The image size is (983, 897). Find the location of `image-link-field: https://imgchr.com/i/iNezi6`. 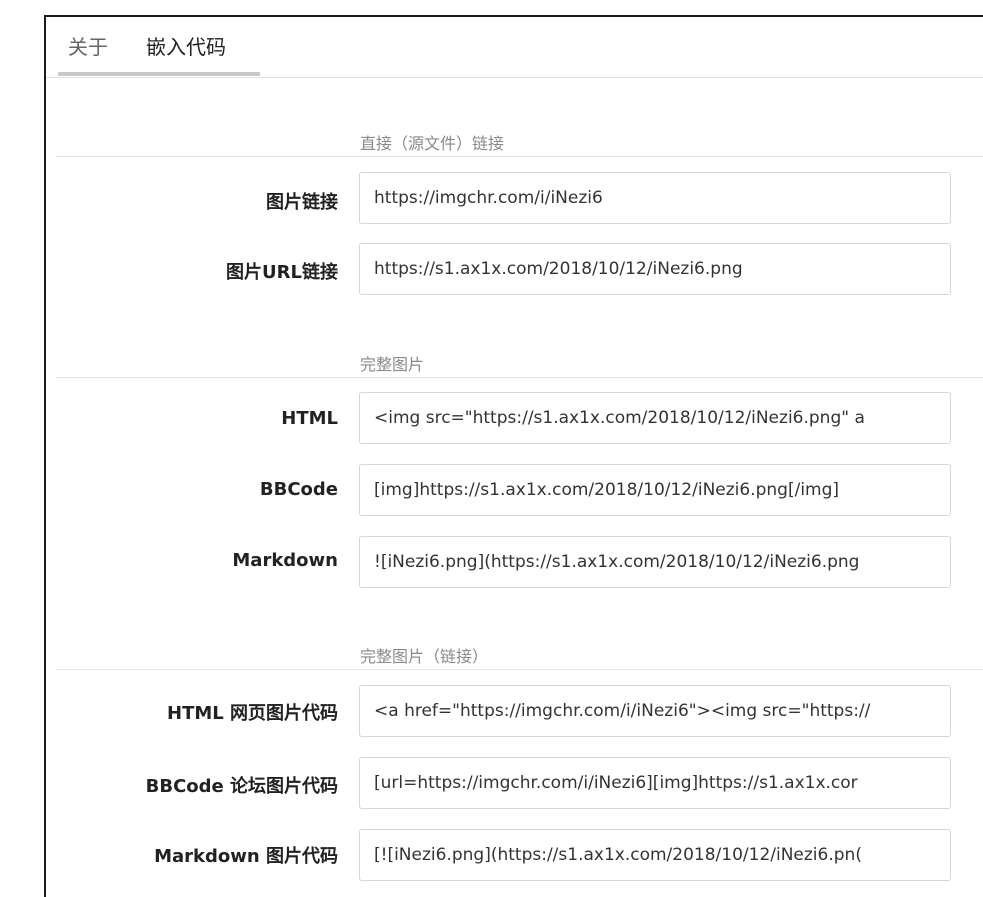

image-link-field: https://imgchr.com/i/iNezi6 is located at coordinates (655, 198).